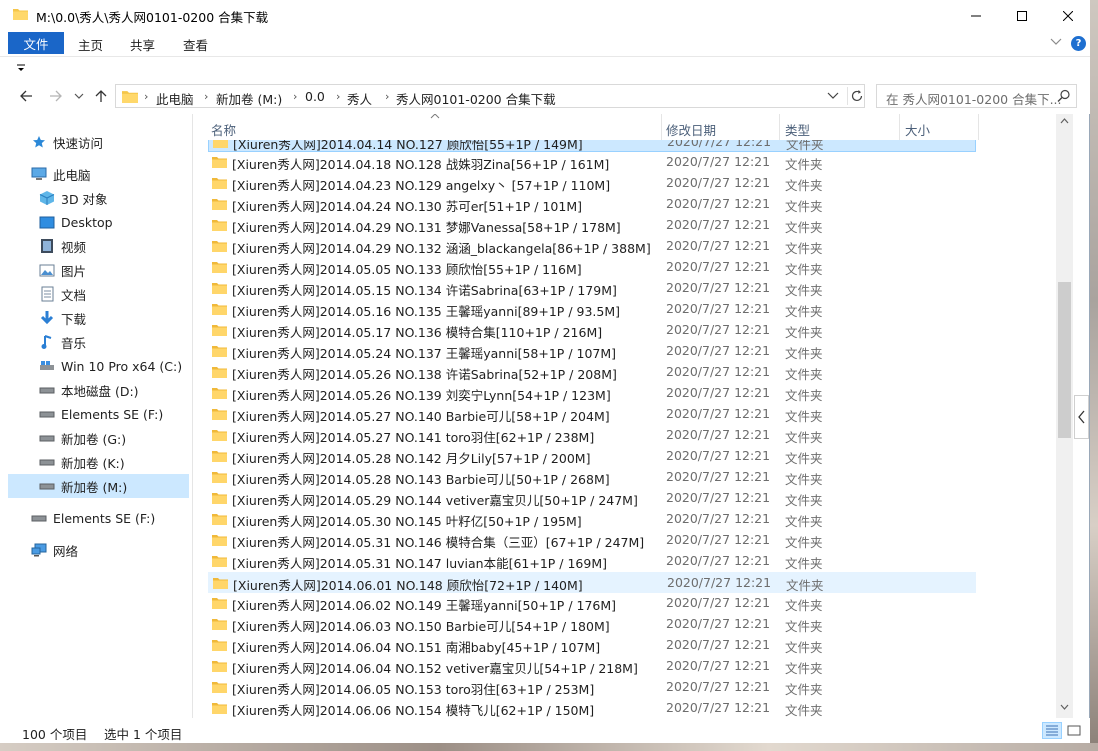 This screenshot has height=751, width=1098. Describe the element at coordinates (1064, 416) in the screenshot. I see `vertical-scrollbar` at that location.